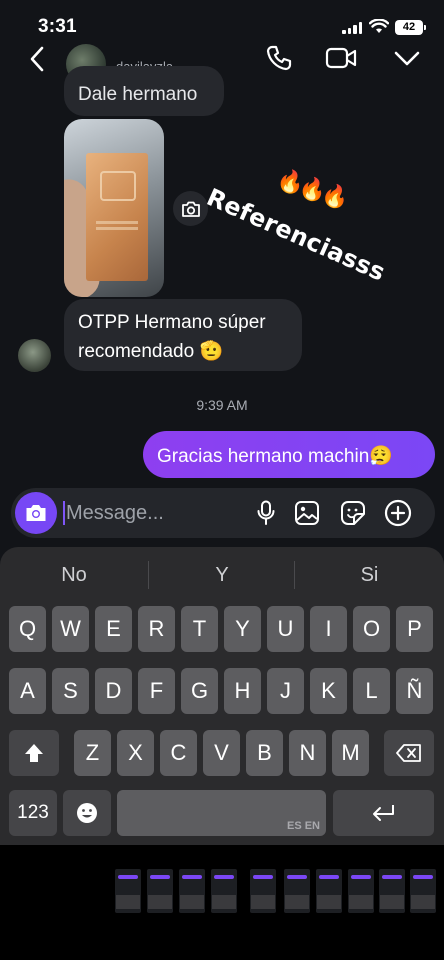 Image resolution: width=444 pixels, height=960 pixels. What do you see at coordinates (70, 691) in the screenshot?
I see `key-s: S` at bounding box center [70, 691].